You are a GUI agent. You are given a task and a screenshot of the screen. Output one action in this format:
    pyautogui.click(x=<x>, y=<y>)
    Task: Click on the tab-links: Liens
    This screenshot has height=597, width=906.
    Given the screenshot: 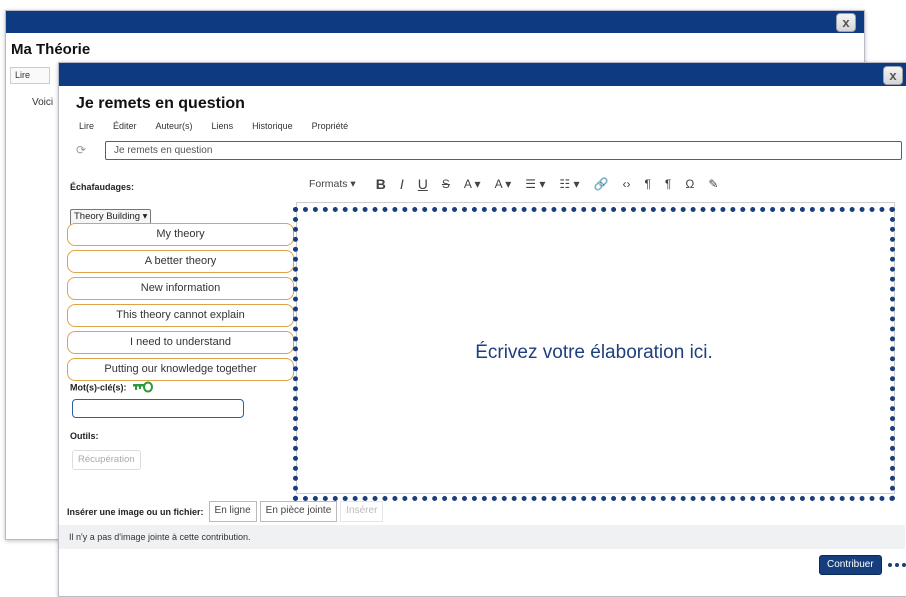 What is the action you would take?
    pyautogui.click(x=223, y=126)
    